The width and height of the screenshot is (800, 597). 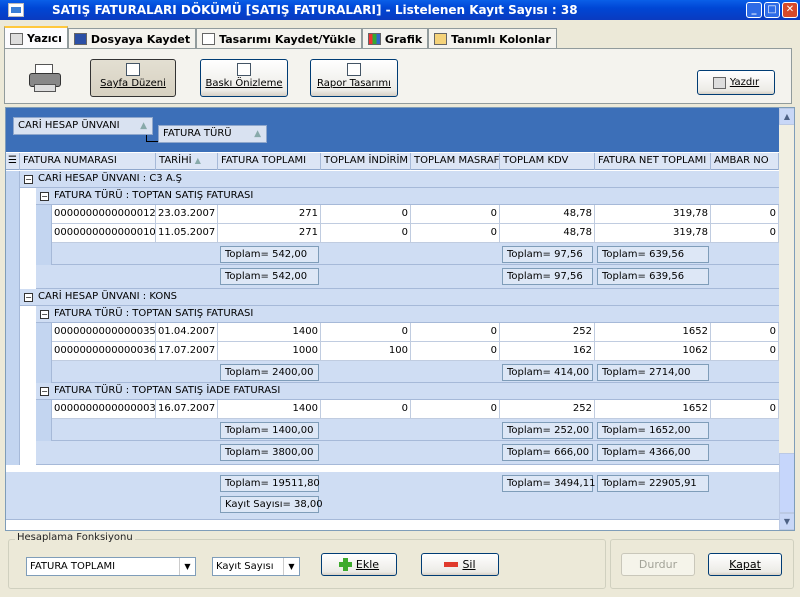 I want to click on cell: 1000, so click(x=269, y=351).